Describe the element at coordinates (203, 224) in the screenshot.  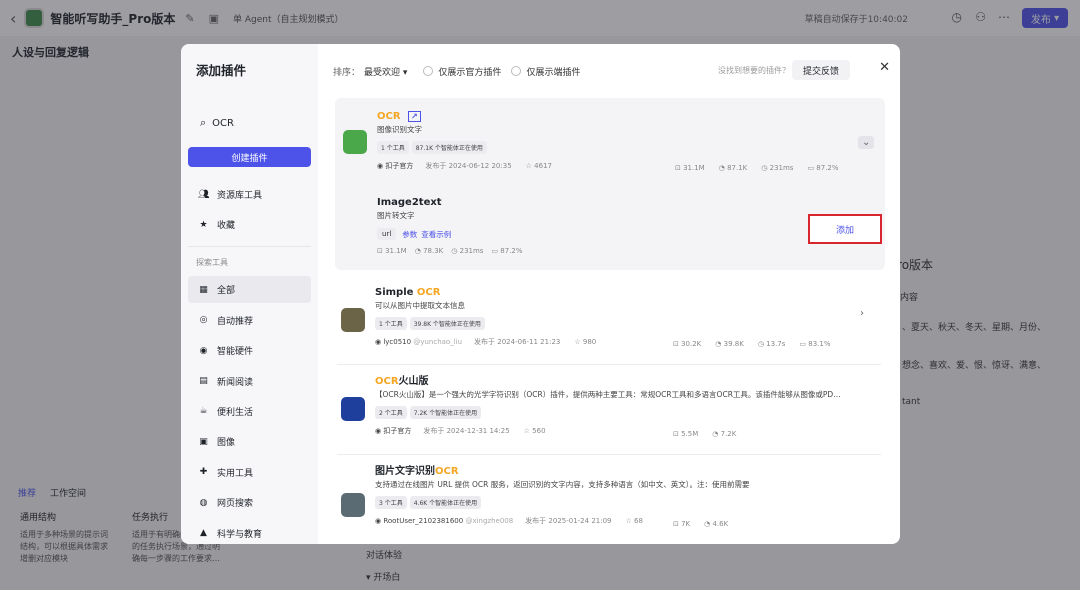
I see `star-icon: ★` at that location.